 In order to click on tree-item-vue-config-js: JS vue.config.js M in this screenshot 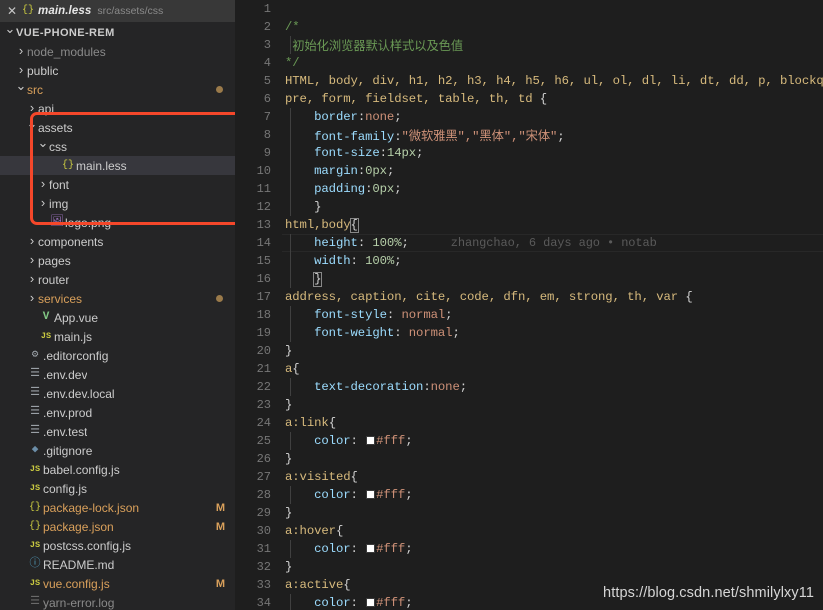, I will do `click(117, 583)`.